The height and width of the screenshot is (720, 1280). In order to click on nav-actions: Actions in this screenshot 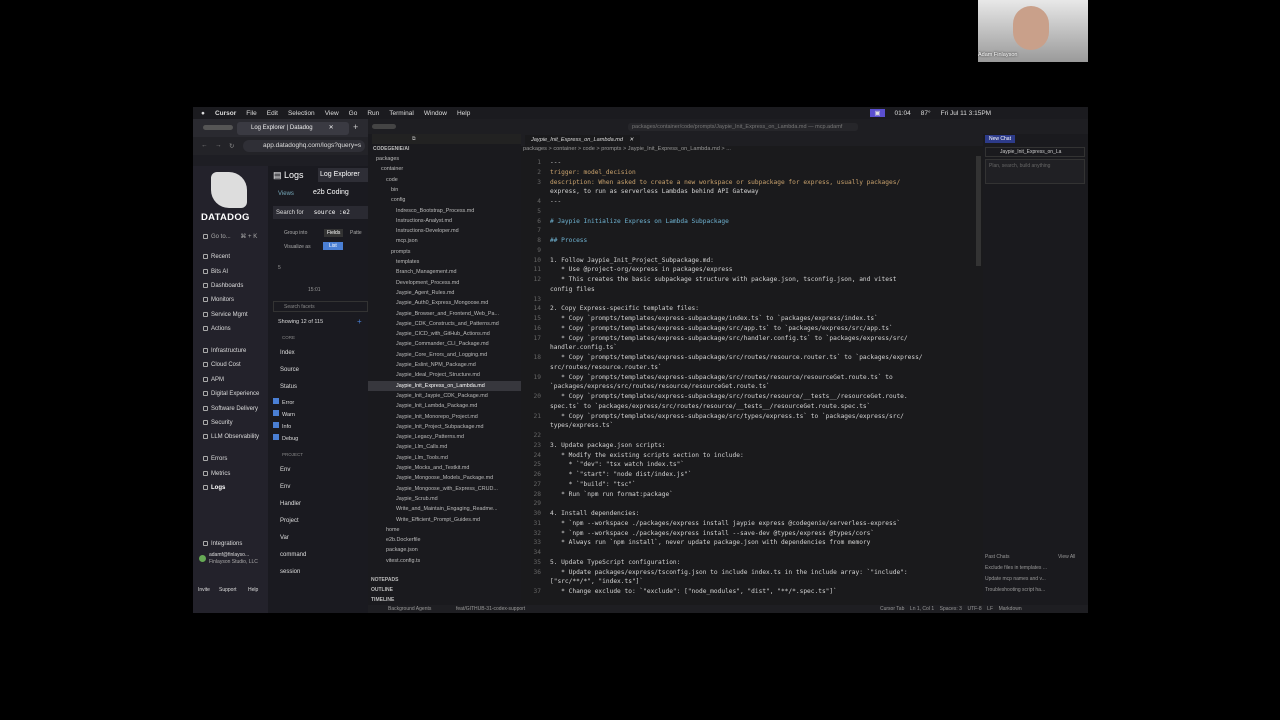, I will do `click(217, 329)`.